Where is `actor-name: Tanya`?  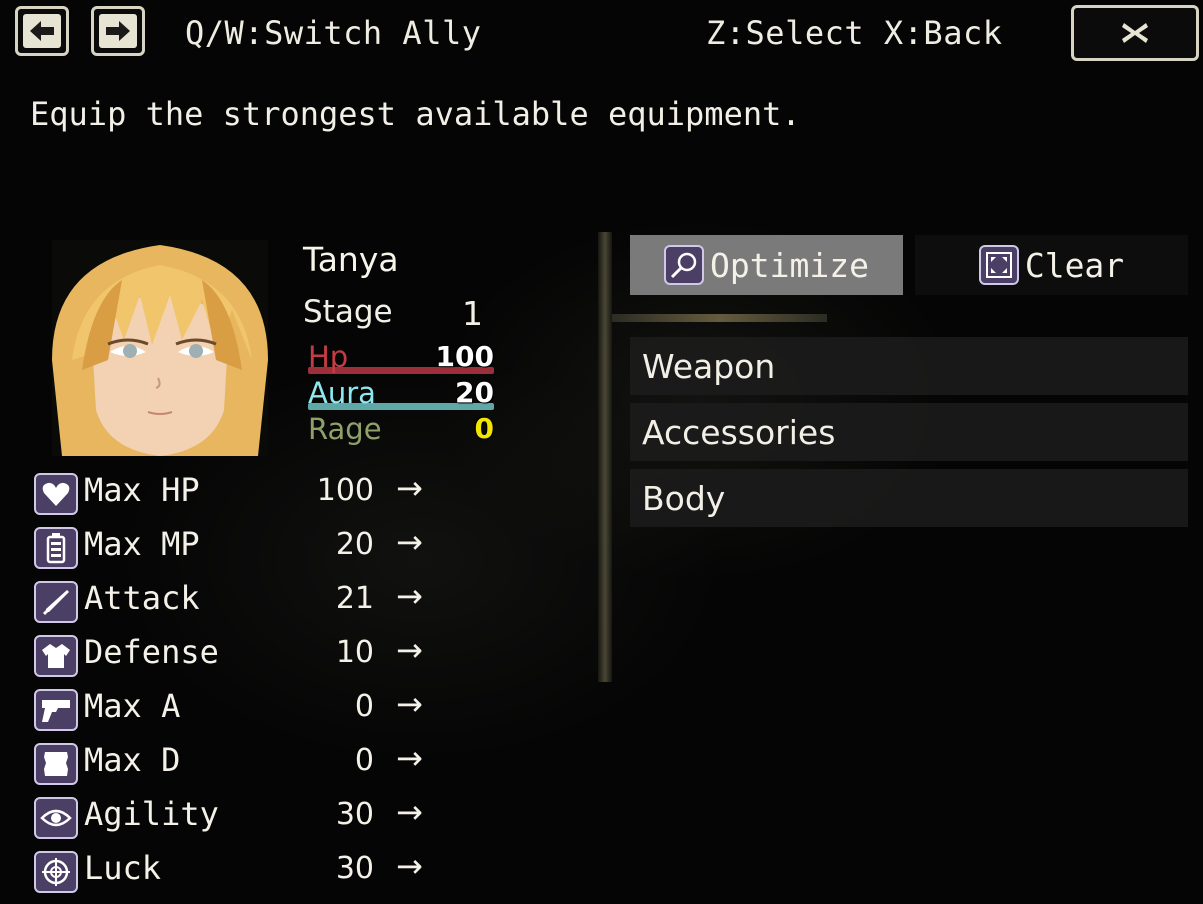 actor-name: Tanya is located at coordinates (351, 259).